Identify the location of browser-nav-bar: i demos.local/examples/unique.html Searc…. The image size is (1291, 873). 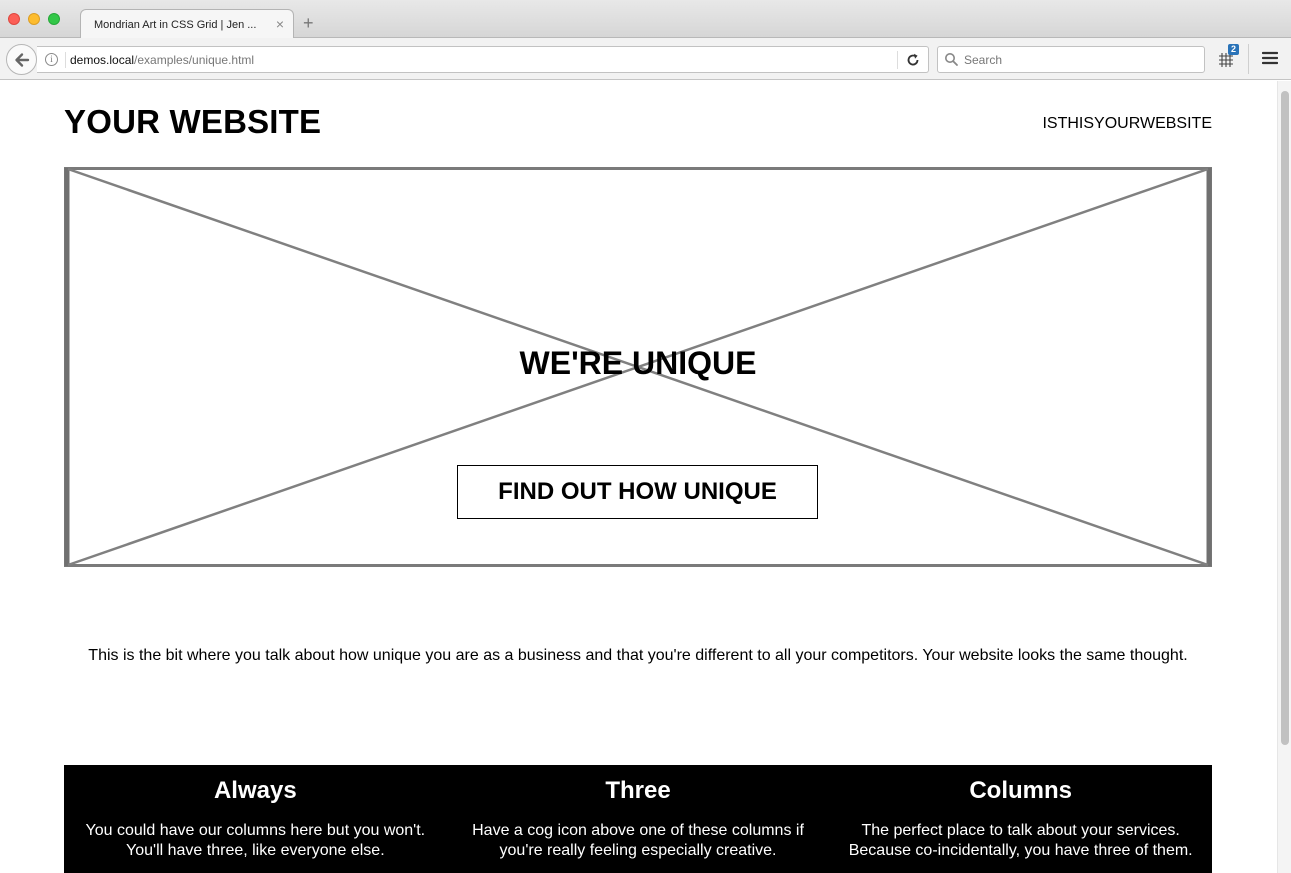
(645, 59).